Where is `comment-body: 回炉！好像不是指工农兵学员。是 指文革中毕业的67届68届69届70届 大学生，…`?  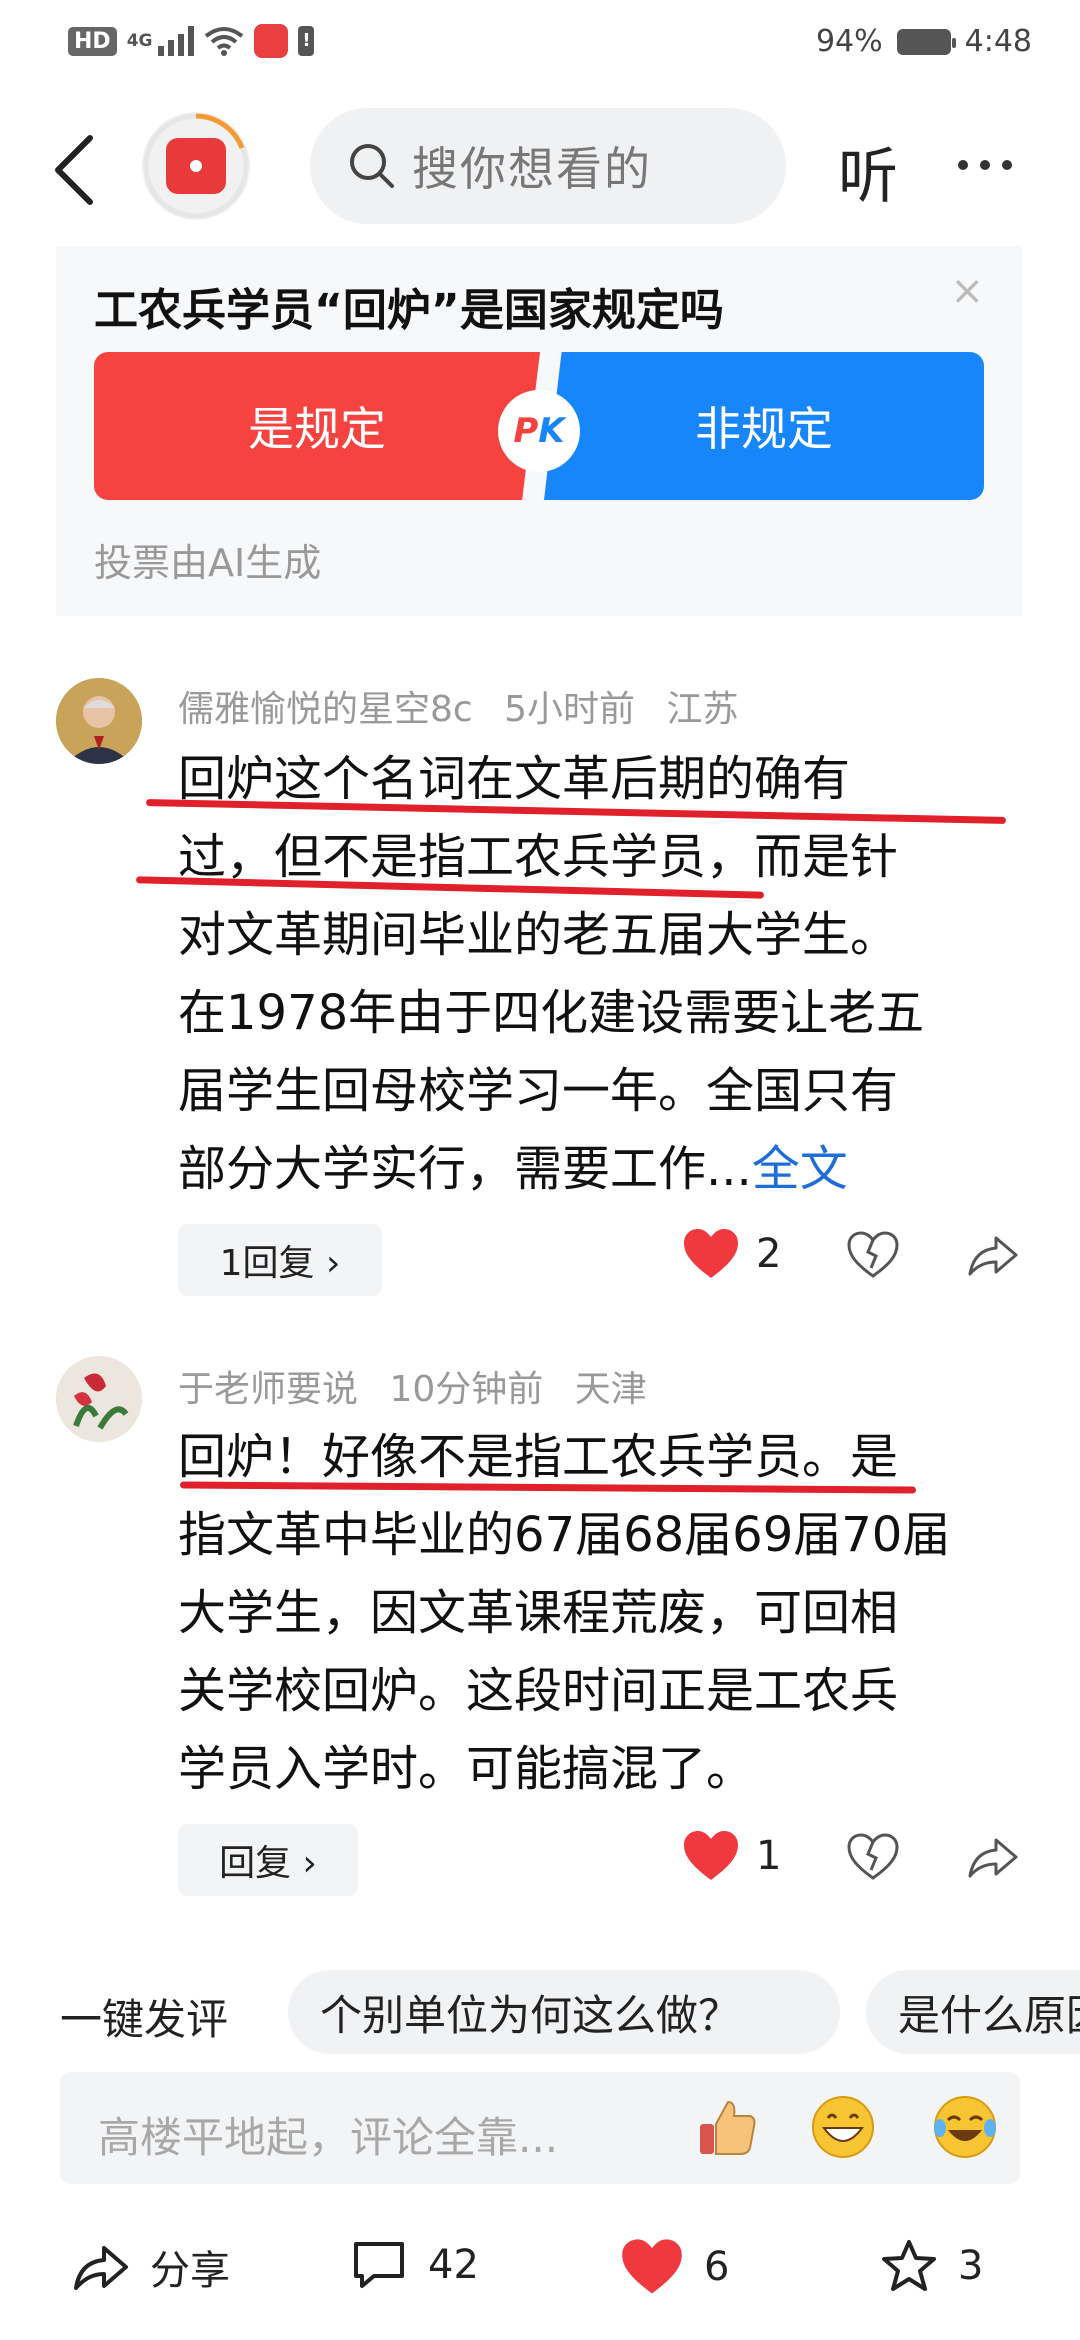
comment-body: 回炉！好像不是指工农兵学员。是 指文革中毕业的67届68届69届70届 大学生，… is located at coordinates (598, 1613).